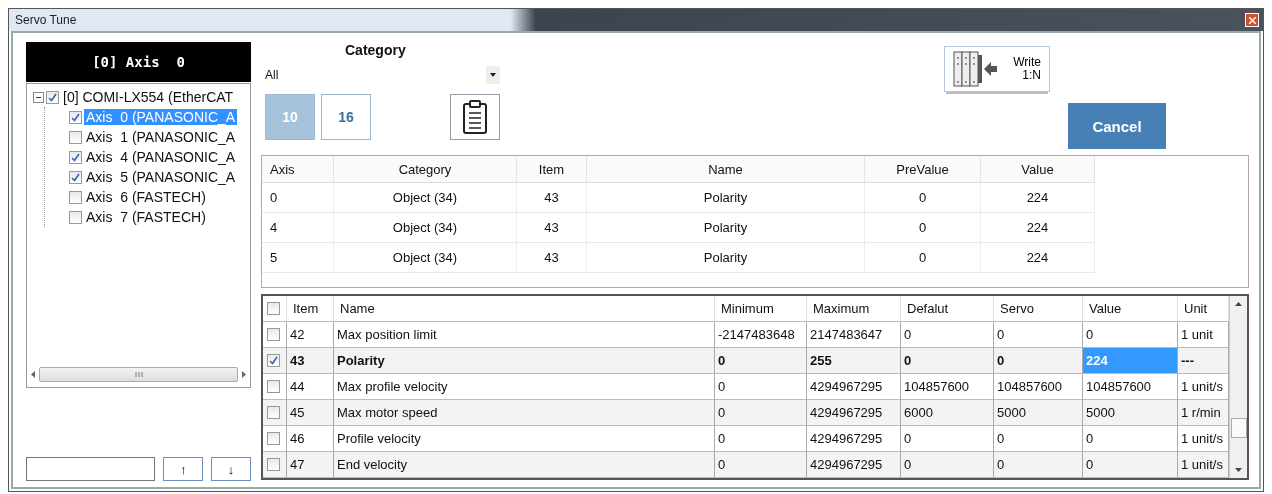  What do you see at coordinates (975, 69) in the screenshot?
I see `servo-drives-icon` at bounding box center [975, 69].